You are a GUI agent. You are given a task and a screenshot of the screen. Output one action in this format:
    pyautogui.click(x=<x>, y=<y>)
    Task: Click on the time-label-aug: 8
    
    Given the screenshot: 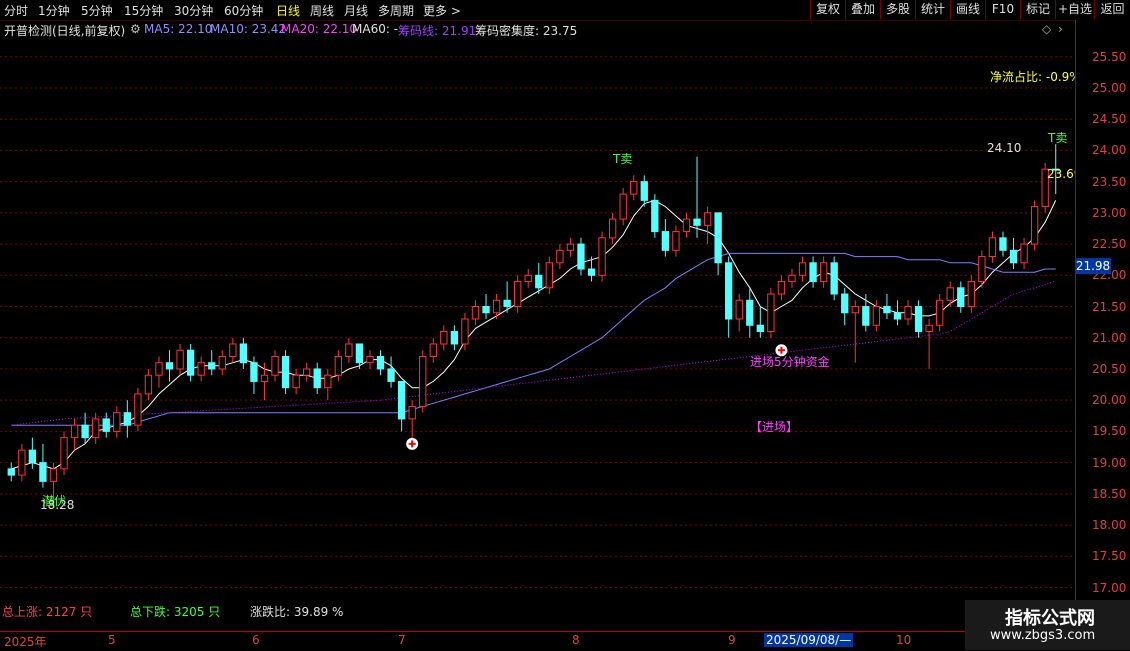 What is the action you would take?
    pyautogui.click(x=576, y=640)
    